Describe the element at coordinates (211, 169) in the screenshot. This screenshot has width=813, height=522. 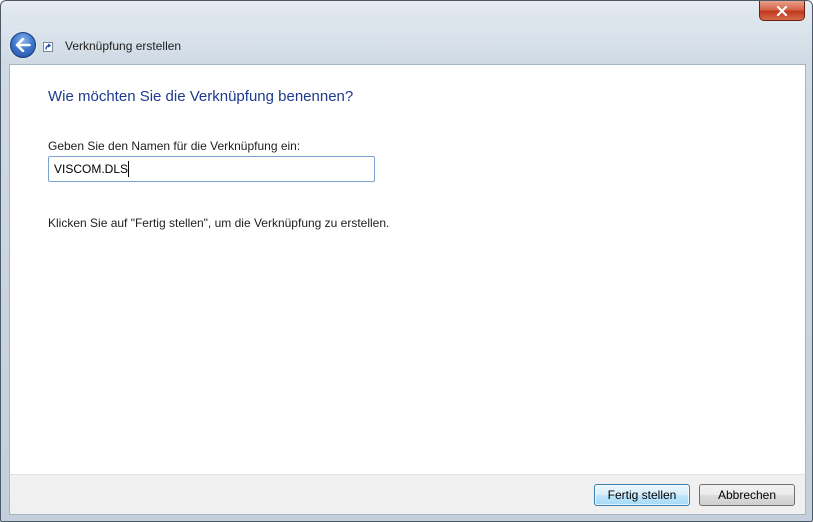
I see `shortcut-name-input` at that location.